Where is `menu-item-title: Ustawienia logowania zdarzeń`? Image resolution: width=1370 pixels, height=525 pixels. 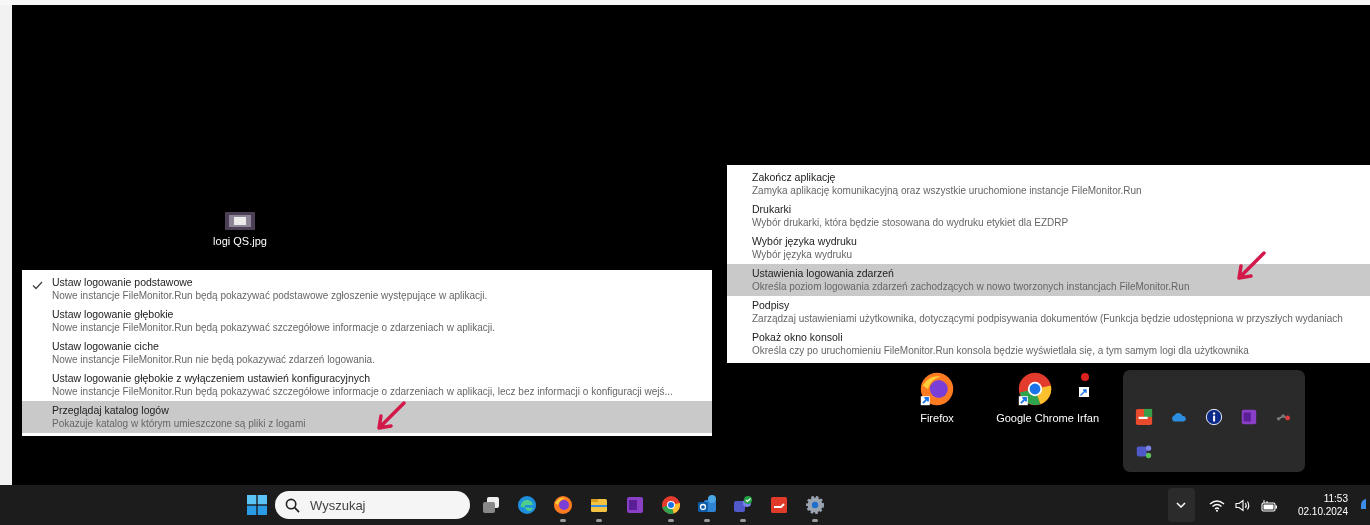
menu-item-title: Ustawienia logowania zdarzeń is located at coordinates (823, 273).